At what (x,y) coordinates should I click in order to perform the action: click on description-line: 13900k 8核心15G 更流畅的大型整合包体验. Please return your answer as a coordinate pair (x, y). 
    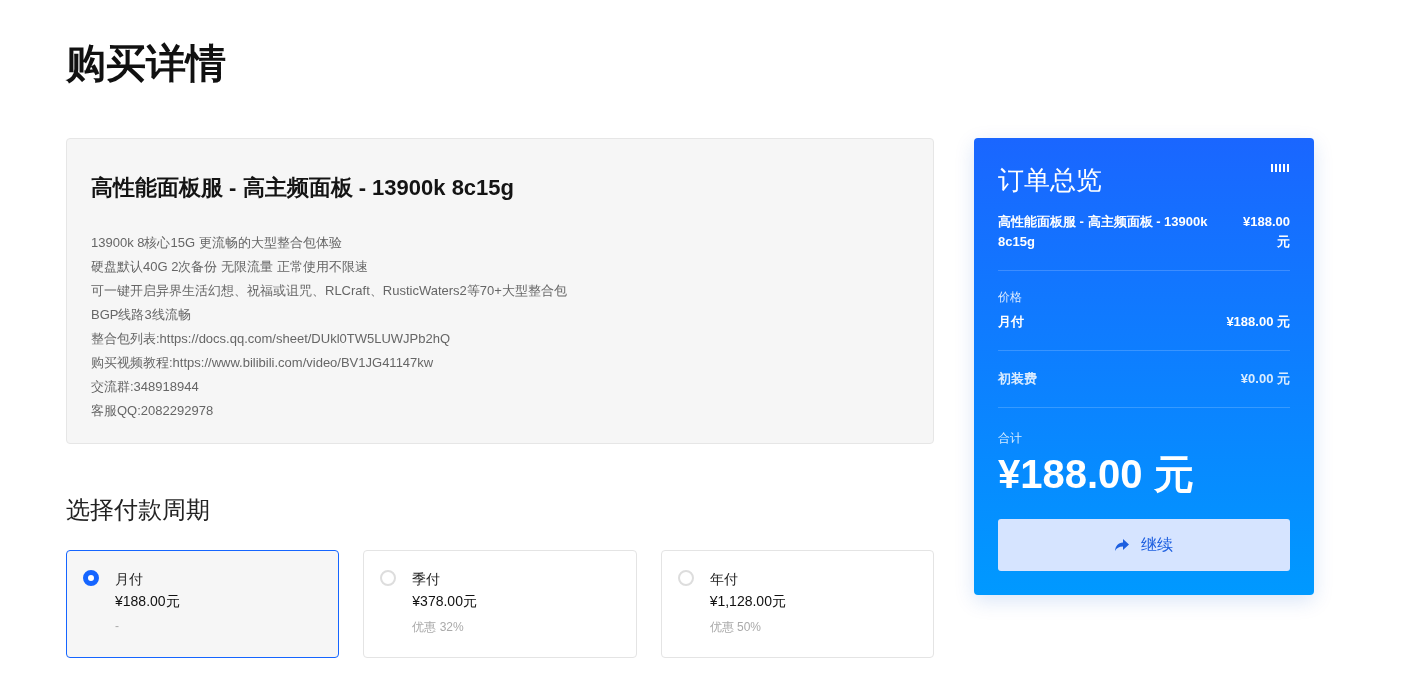
    Looking at the image, I should click on (217, 243).